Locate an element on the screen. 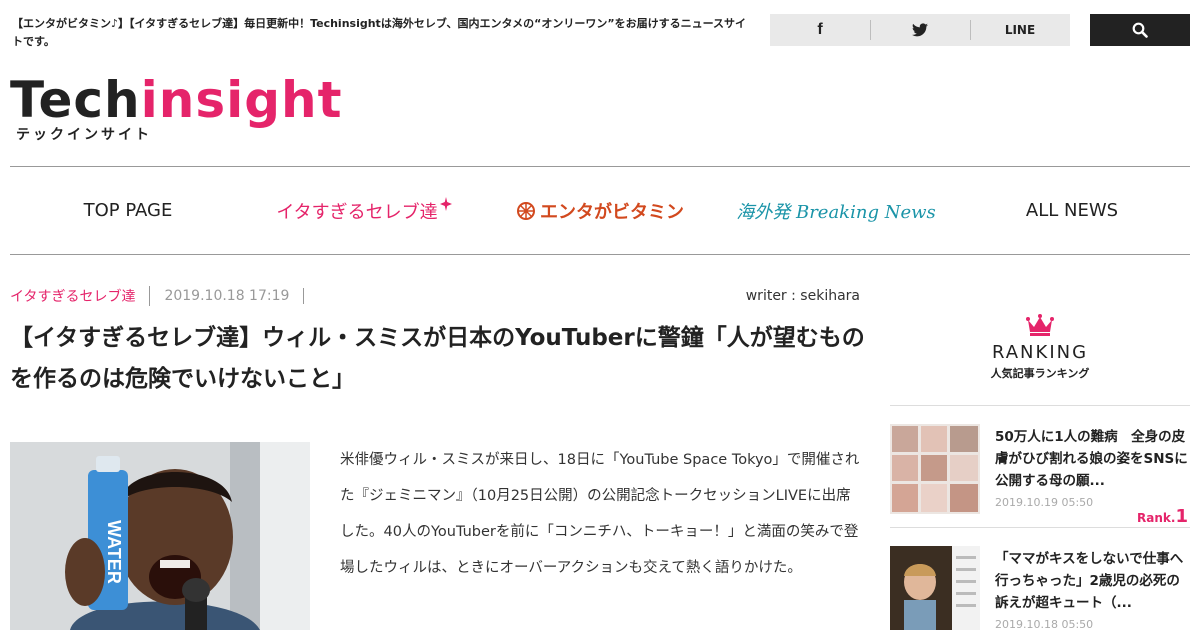 This screenshot has width=1200, height=630. facebook-button: f is located at coordinates (820, 30).